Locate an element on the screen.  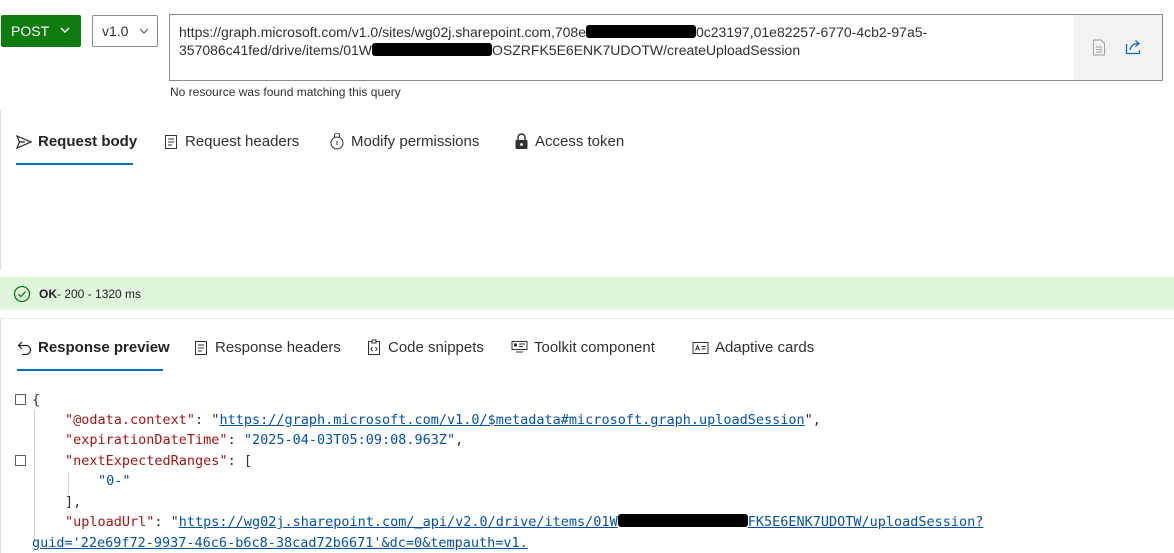
tab-code-snippets: Code snippets is located at coordinates (425, 347).